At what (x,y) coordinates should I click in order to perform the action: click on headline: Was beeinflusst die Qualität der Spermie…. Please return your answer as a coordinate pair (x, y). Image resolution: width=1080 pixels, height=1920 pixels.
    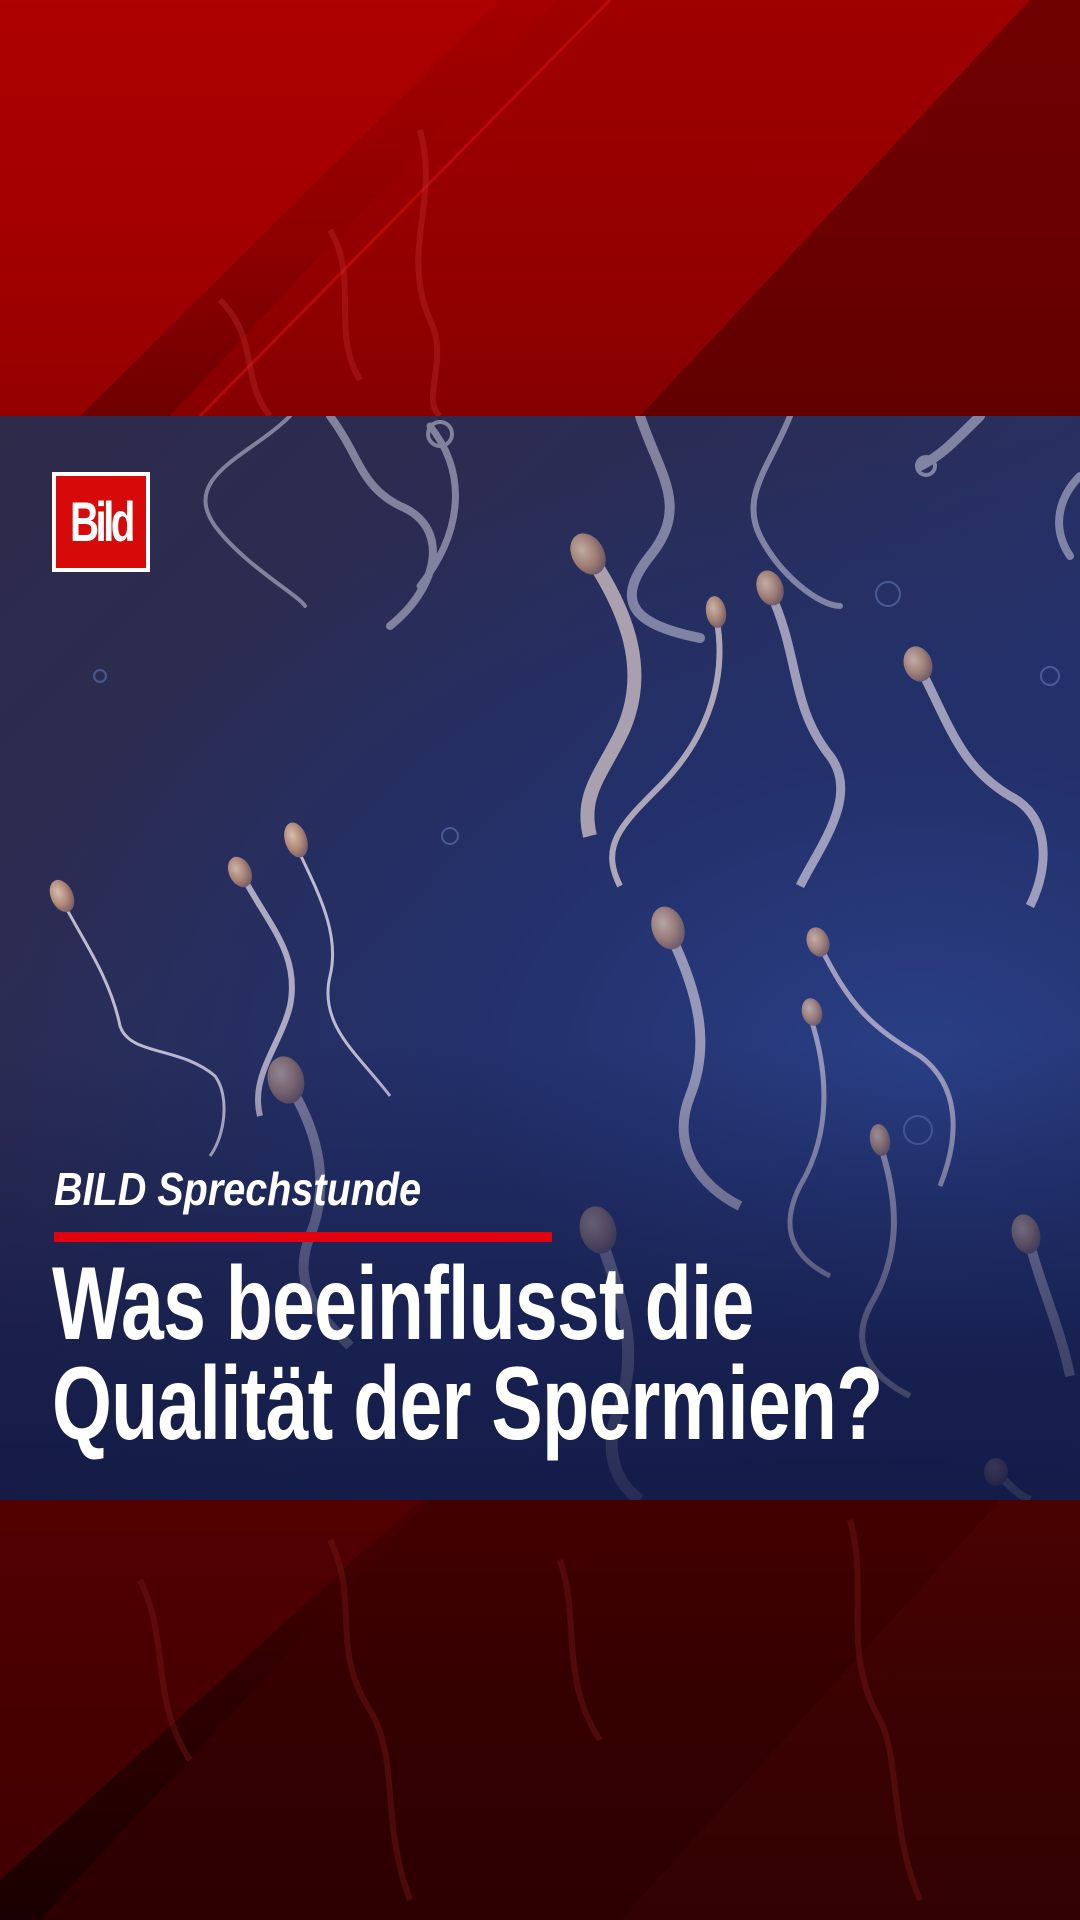
    Looking at the image, I should click on (566, 1354).